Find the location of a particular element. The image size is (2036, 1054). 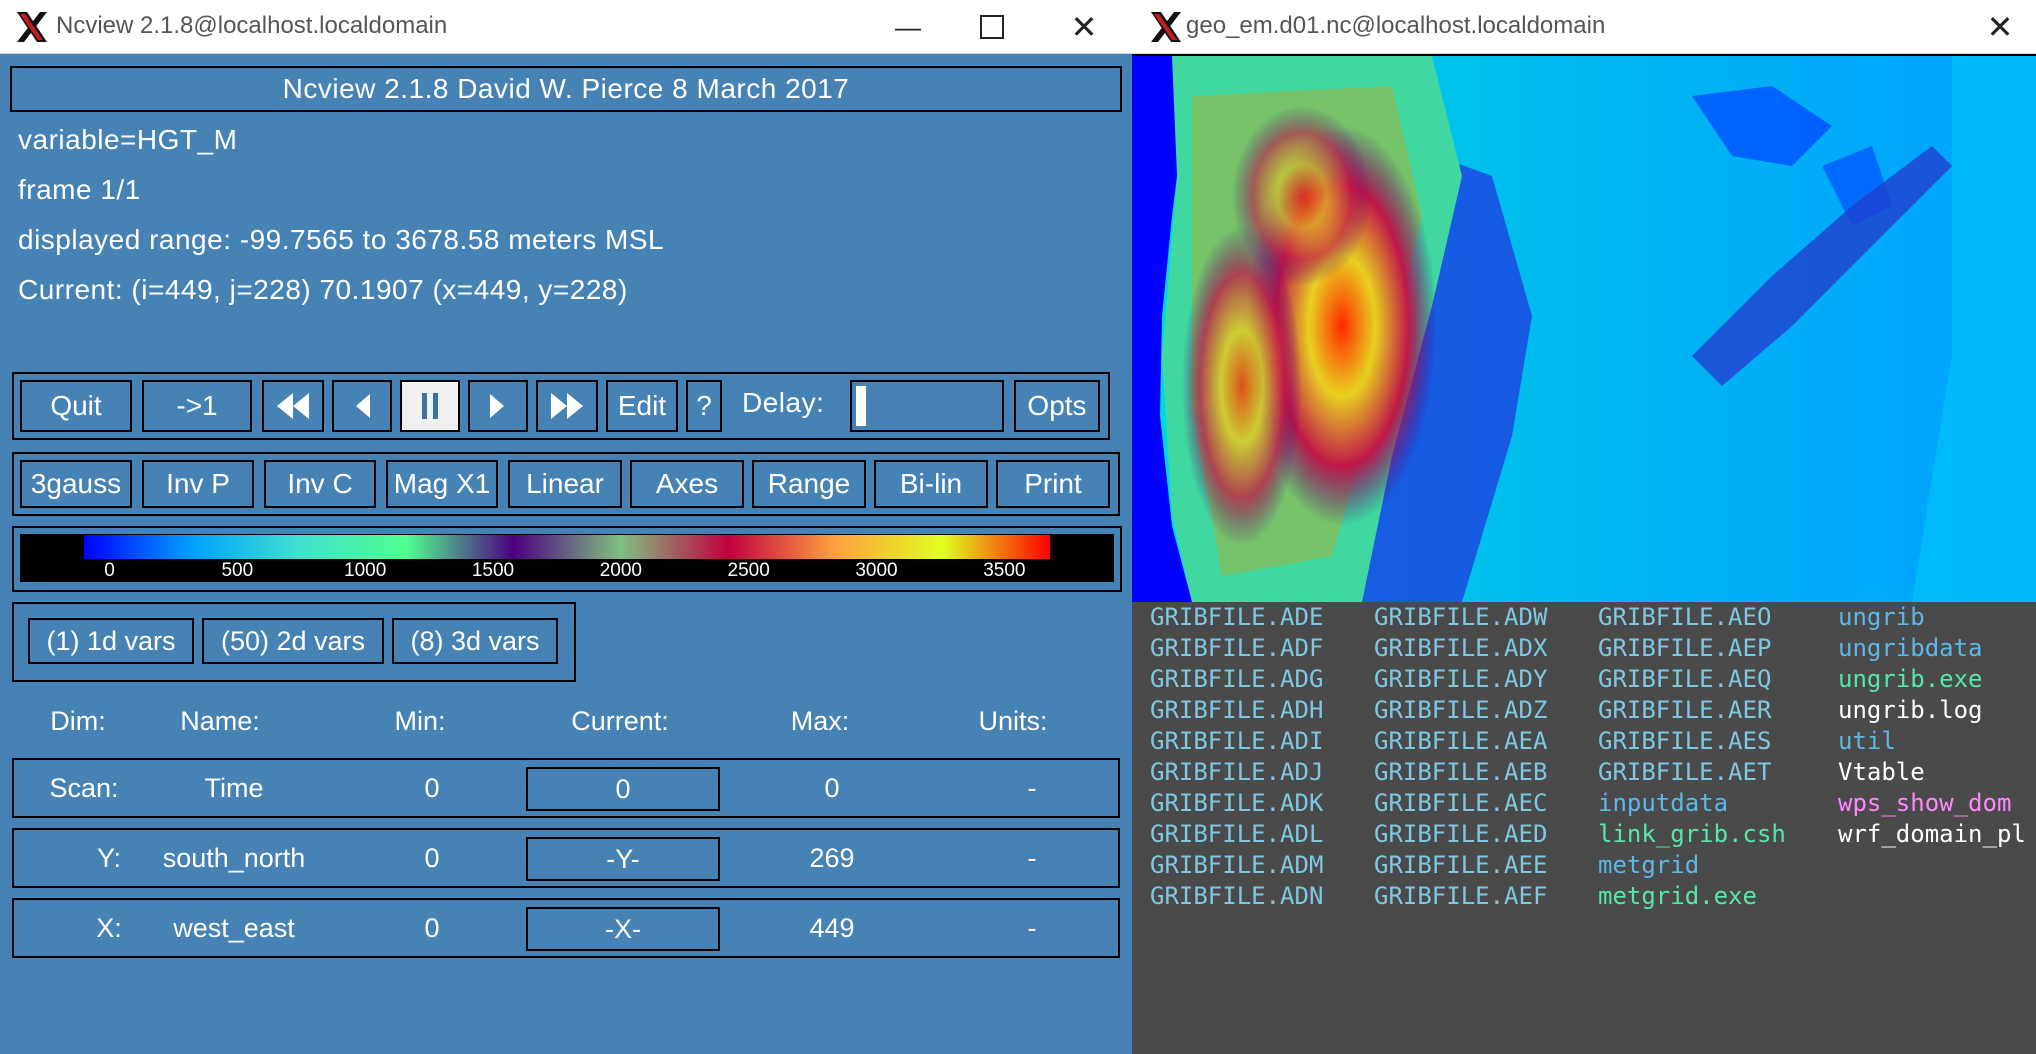

opts-button: Opts is located at coordinates (1057, 406).